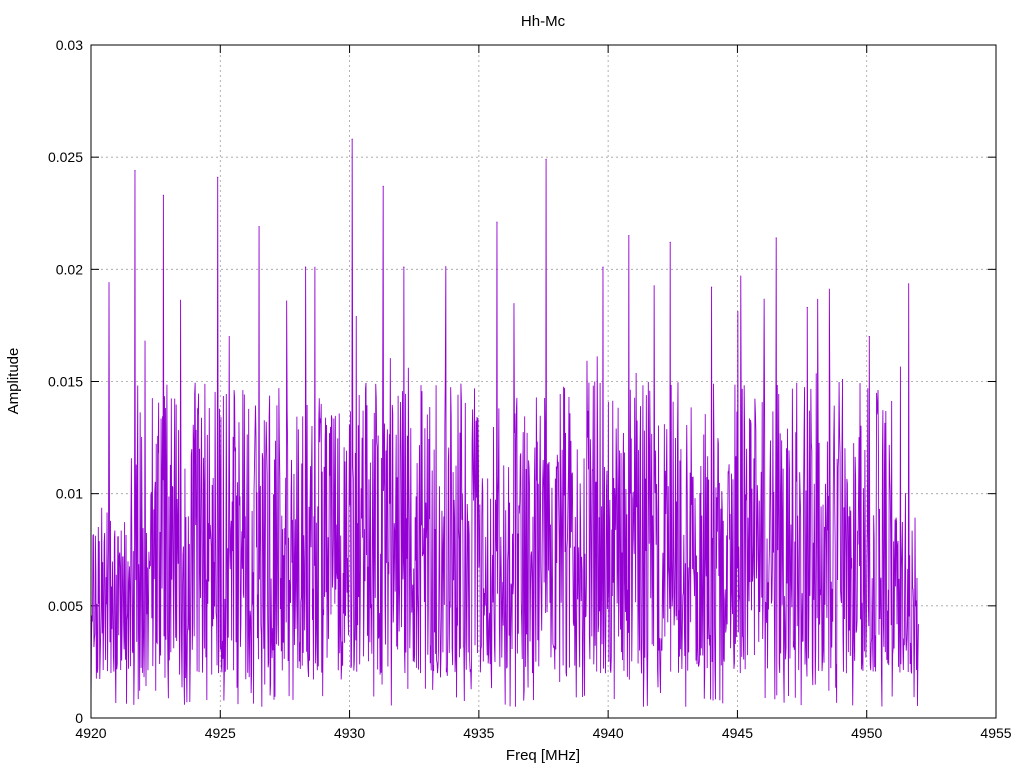  I want to click on y-tick-label: 0, so click(79, 718).